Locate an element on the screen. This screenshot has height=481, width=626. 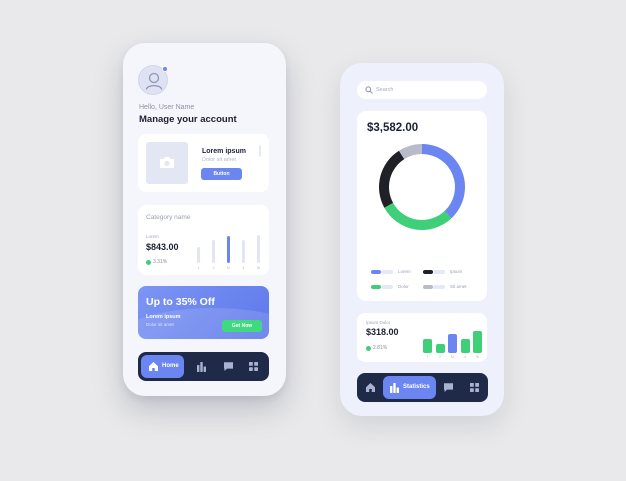
category-label: Lorem is located at coordinates (152, 236).